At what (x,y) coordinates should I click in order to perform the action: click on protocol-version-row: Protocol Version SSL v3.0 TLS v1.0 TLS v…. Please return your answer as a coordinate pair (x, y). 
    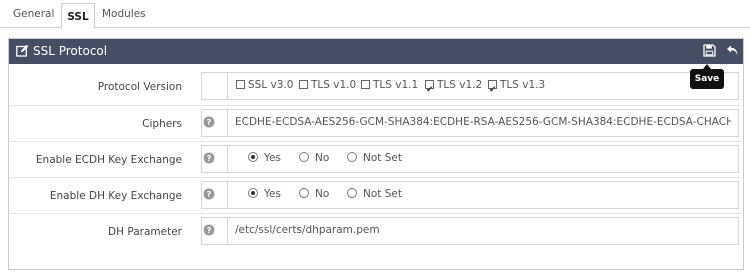
    Looking at the image, I should click on (375, 87).